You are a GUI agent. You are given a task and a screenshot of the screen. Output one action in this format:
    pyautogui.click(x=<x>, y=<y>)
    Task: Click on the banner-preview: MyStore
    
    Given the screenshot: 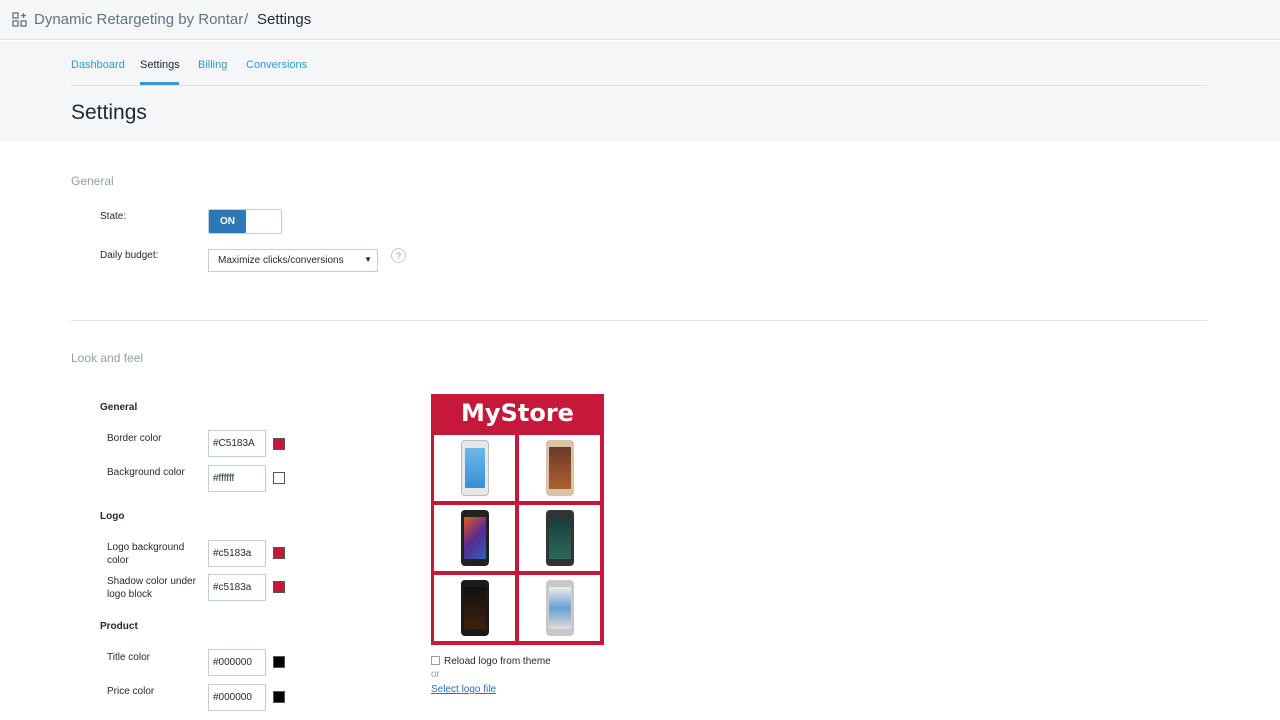 What is the action you would take?
    pyautogui.click(x=517, y=519)
    